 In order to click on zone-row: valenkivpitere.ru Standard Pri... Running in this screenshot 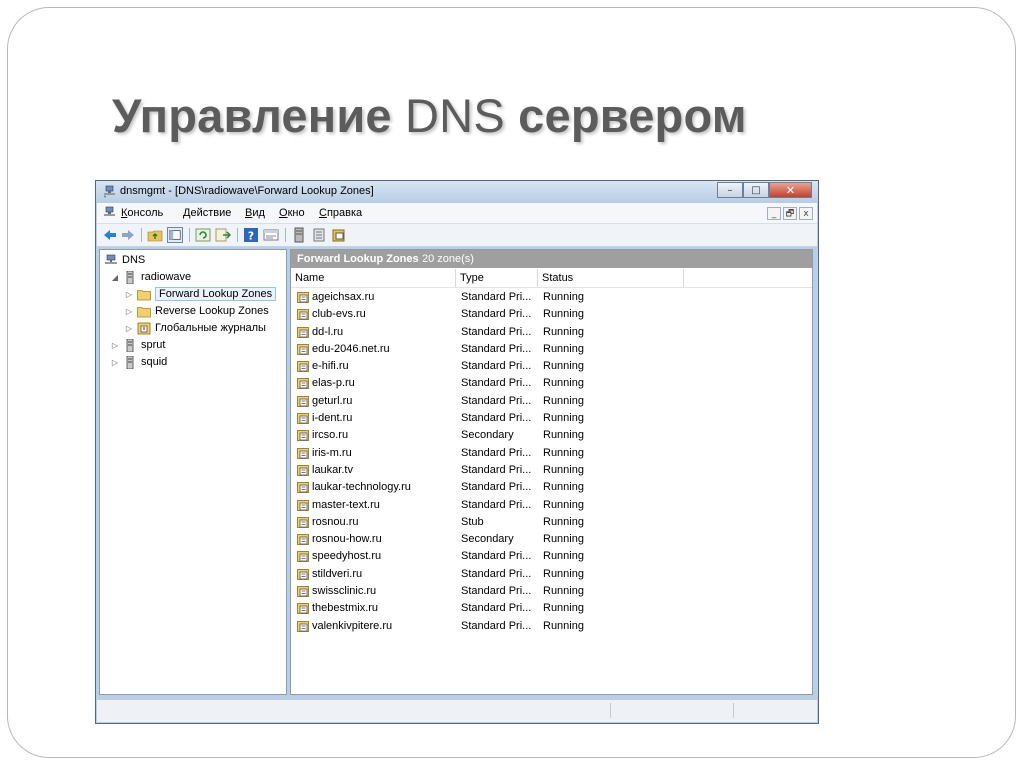, I will do `click(551, 626)`.